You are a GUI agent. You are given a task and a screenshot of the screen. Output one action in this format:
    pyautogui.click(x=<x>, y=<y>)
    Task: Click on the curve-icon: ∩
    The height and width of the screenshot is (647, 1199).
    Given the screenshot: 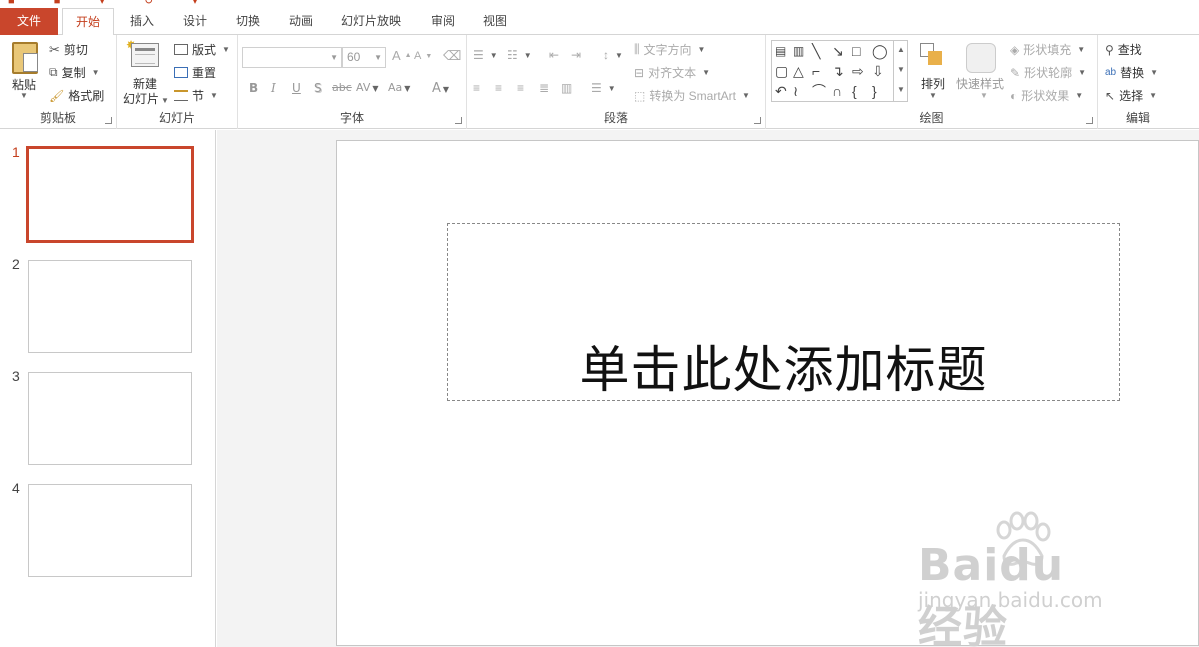 What is the action you would take?
    pyautogui.click(x=837, y=91)
    